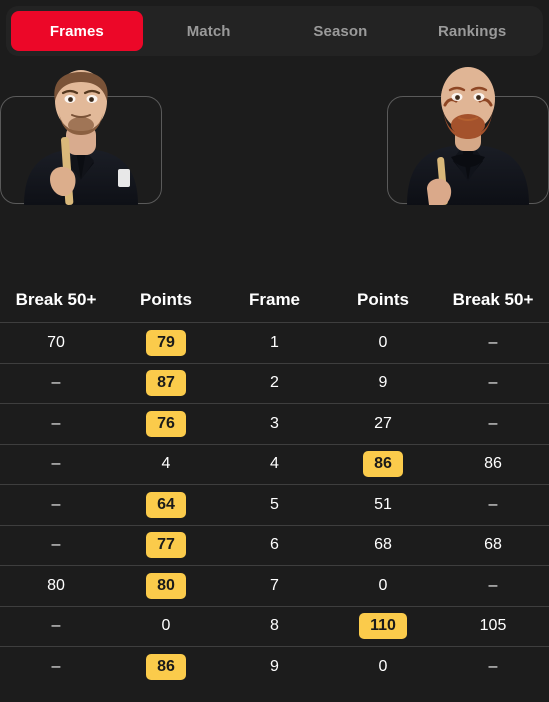 The height and width of the screenshot is (702, 549). I want to click on right-points-cell: 68, so click(383, 545).